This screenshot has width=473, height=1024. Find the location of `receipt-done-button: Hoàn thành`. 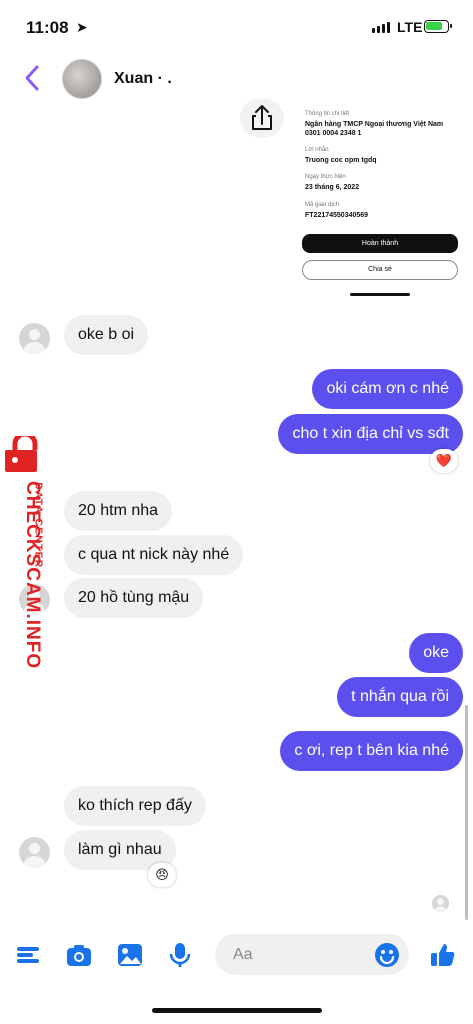

receipt-done-button: Hoàn thành is located at coordinates (380, 243).